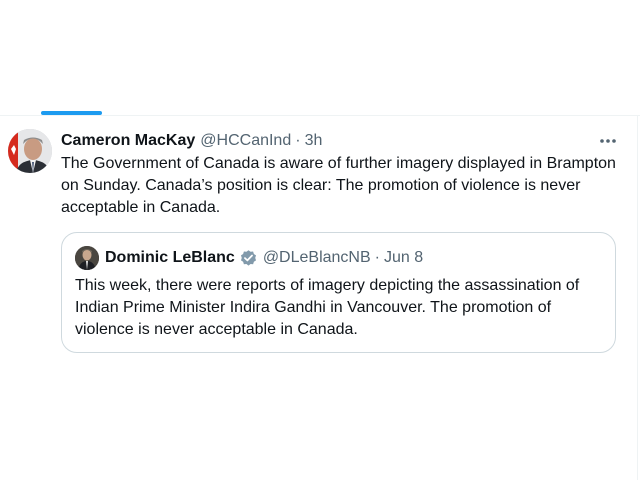 The image size is (640, 480). Describe the element at coordinates (403, 258) in the screenshot. I see `quoted-date: Jun 8` at that location.